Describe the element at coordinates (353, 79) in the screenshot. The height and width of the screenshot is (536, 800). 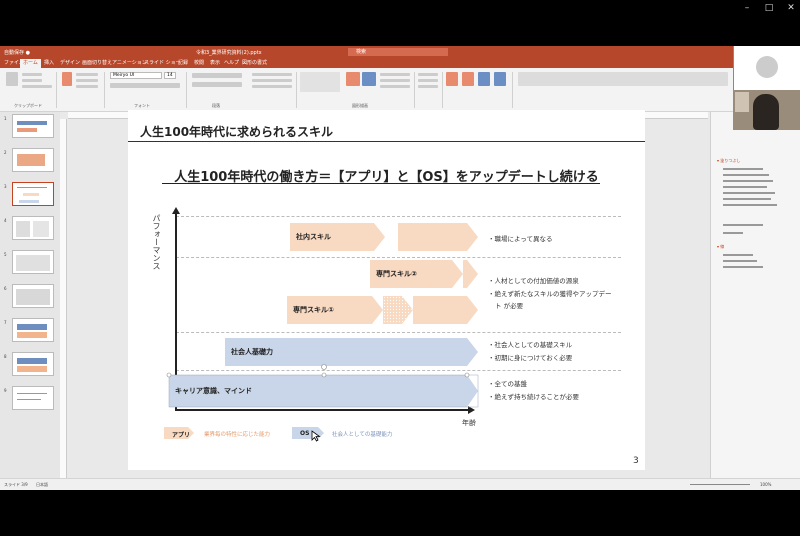
I see `arrange-button` at that location.